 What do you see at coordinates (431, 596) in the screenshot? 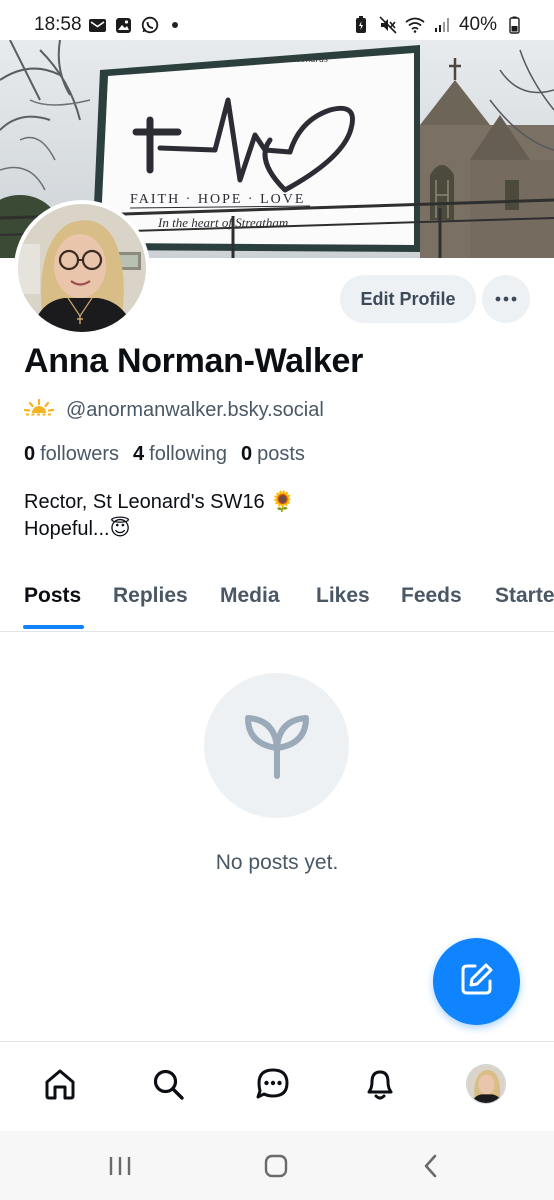
I see `tab-feeds: Feeds` at bounding box center [431, 596].